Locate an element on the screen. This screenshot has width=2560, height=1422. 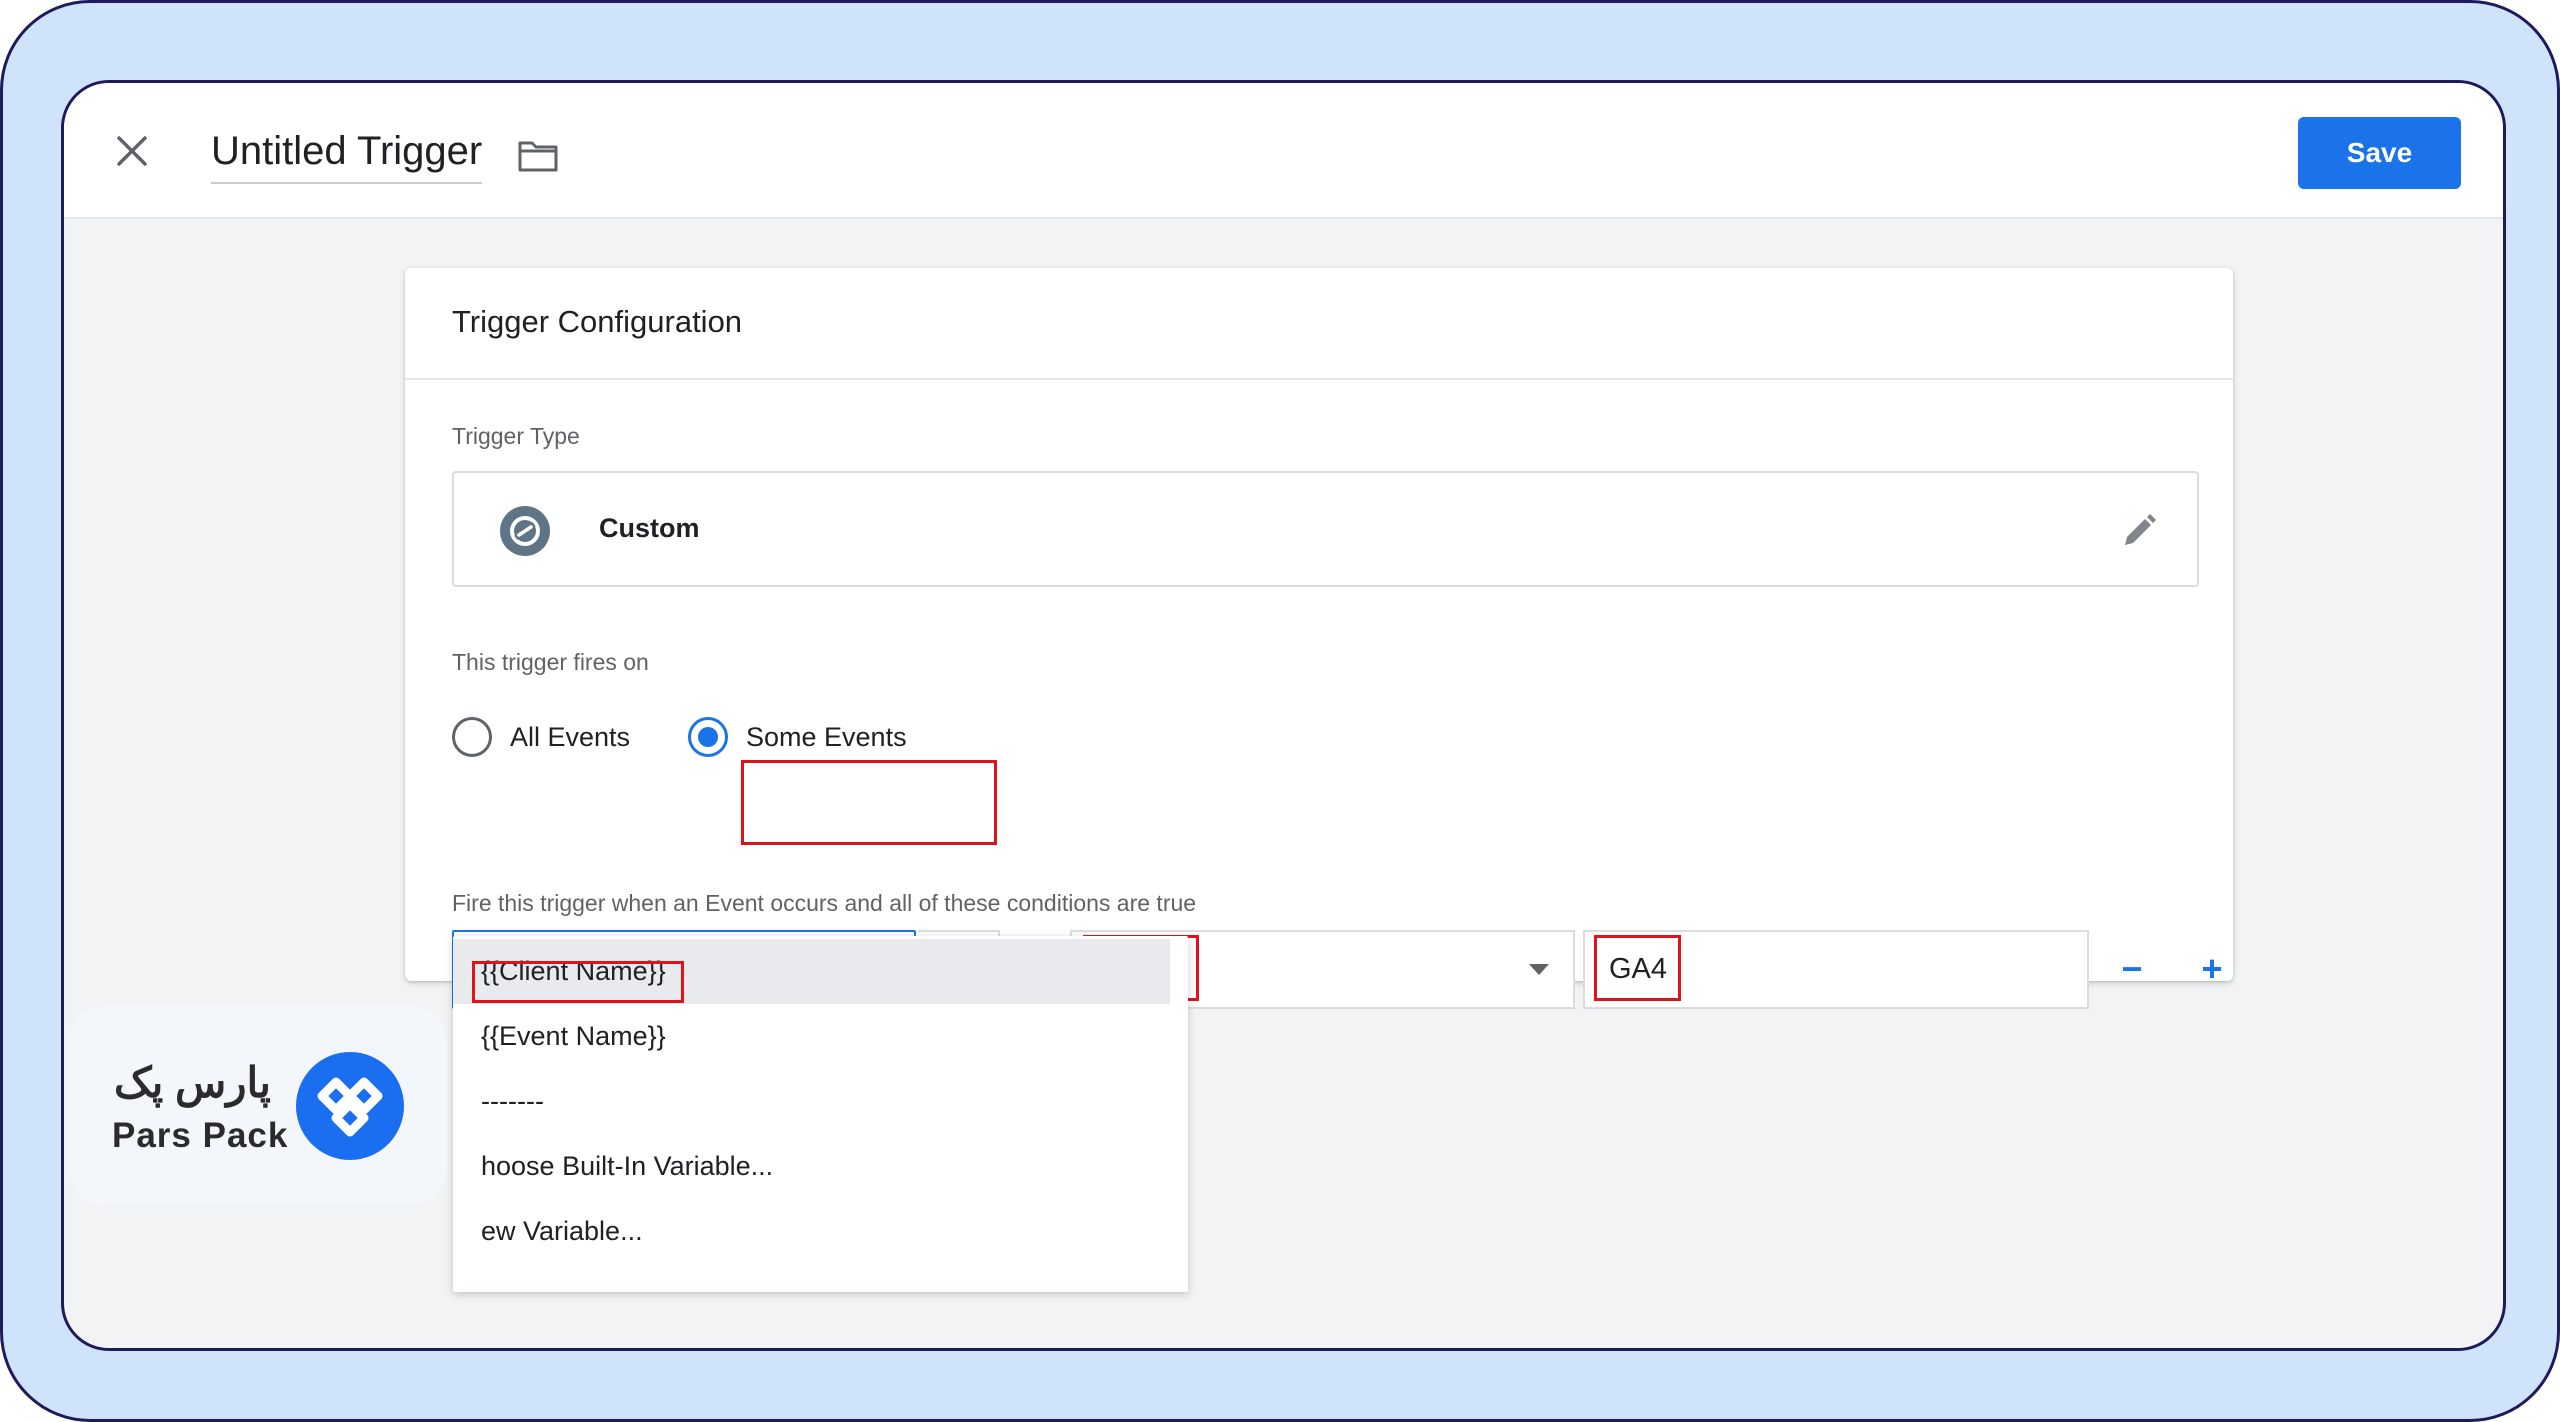
save-button: Save is located at coordinates (2379, 153).